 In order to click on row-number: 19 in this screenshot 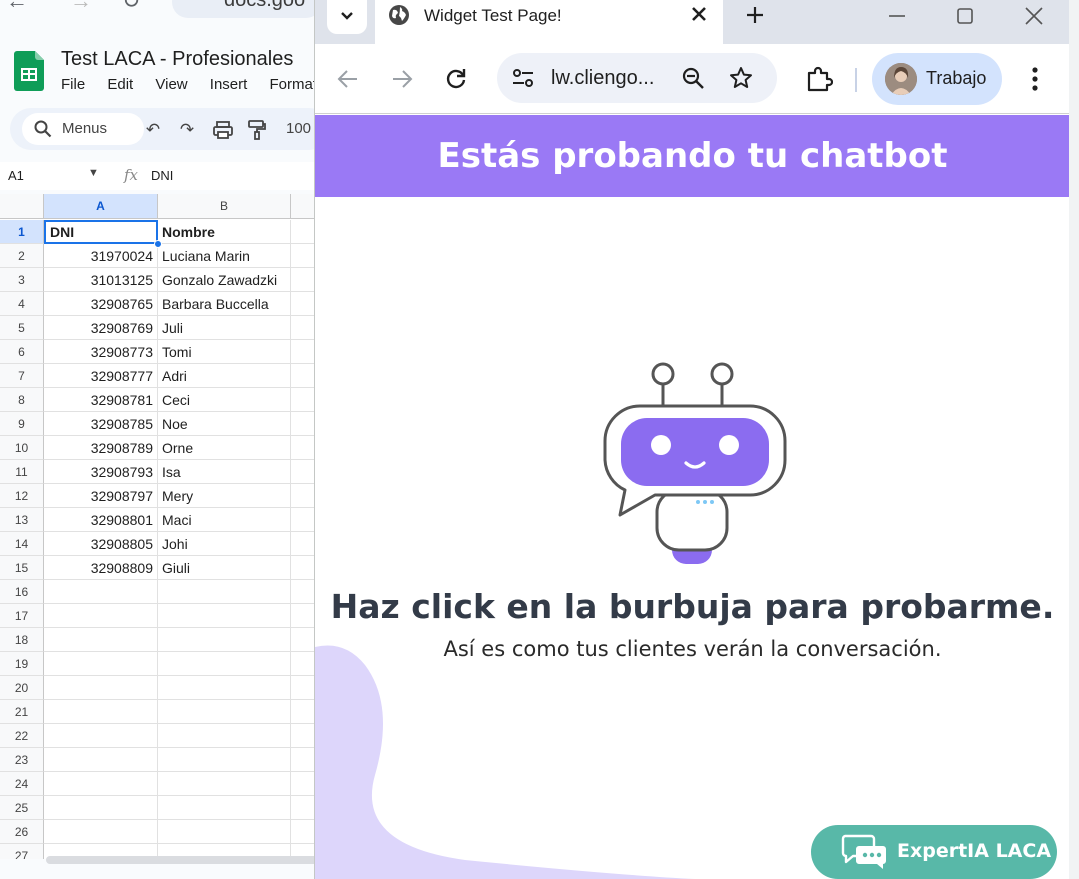, I will do `click(22, 664)`.